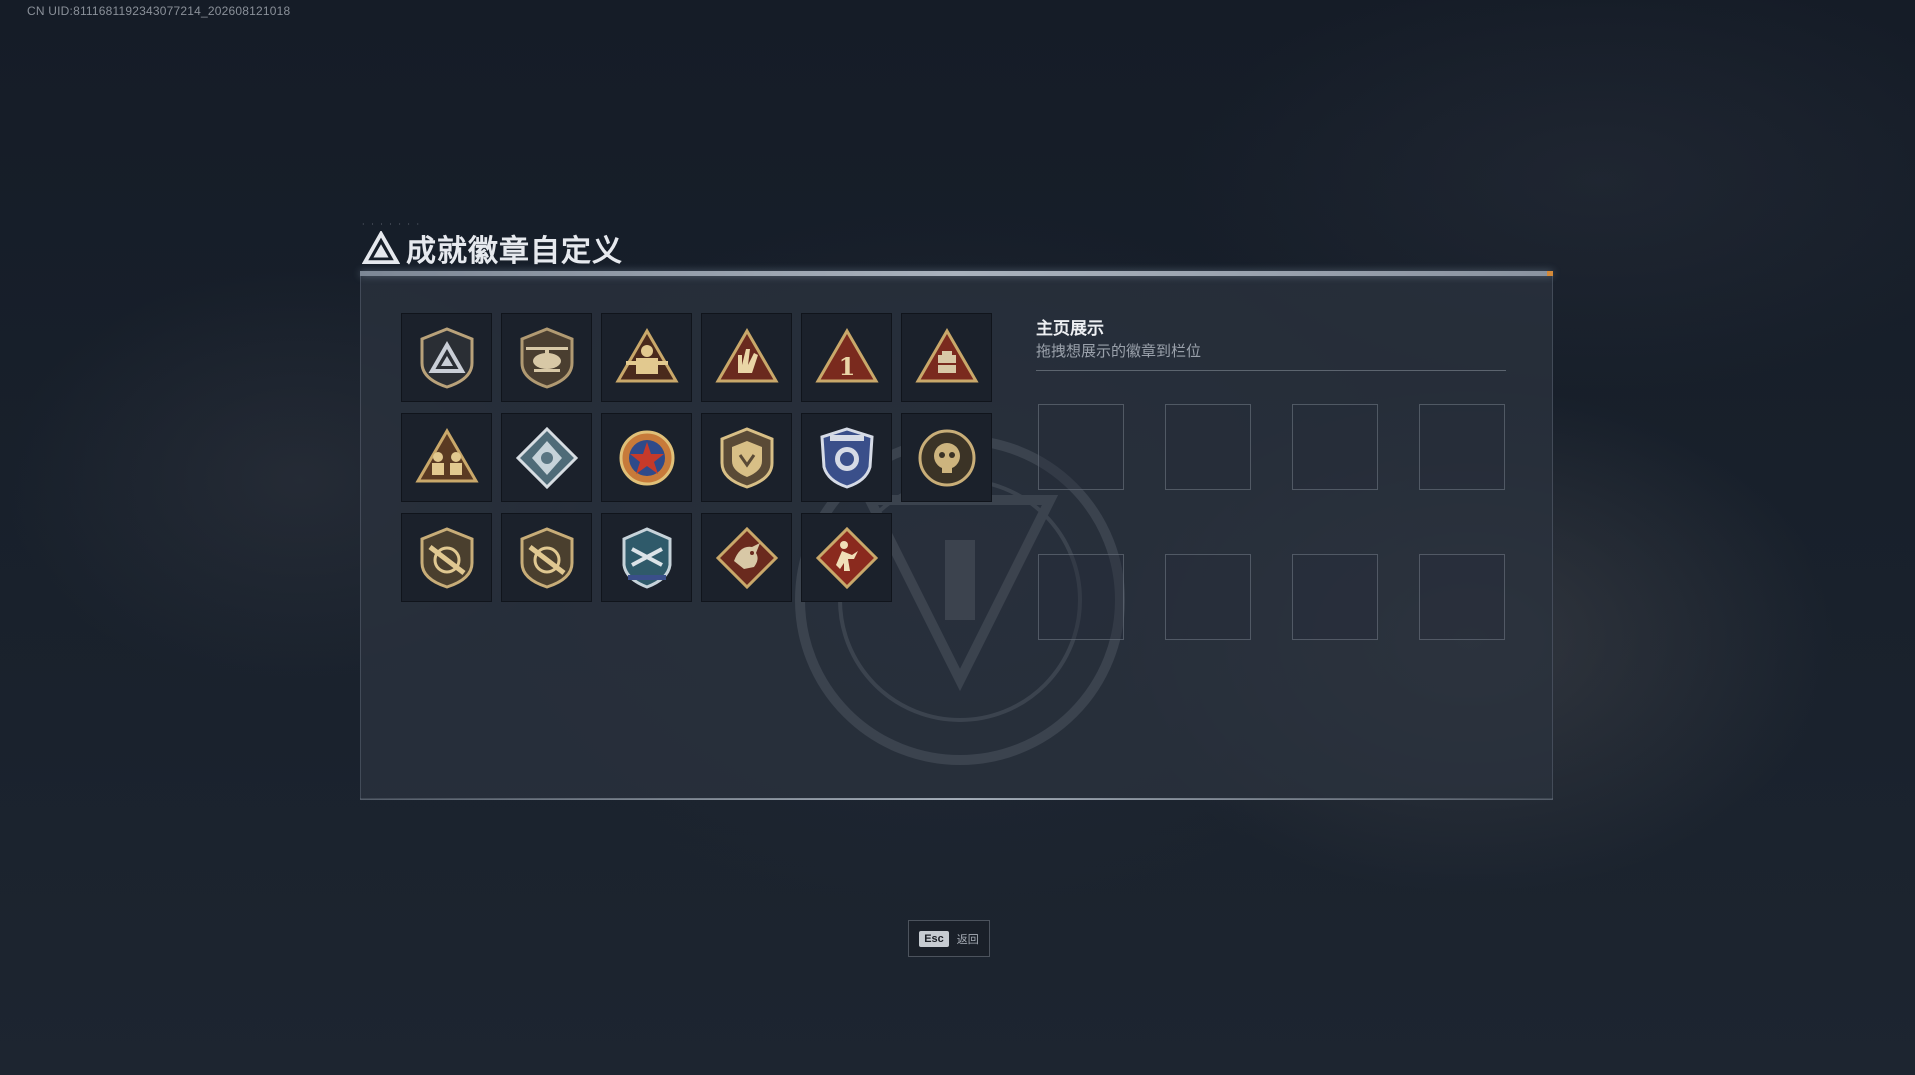 This screenshot has height=1075, width=1915. I want to click on back-label: 返回, so click(967, 939).